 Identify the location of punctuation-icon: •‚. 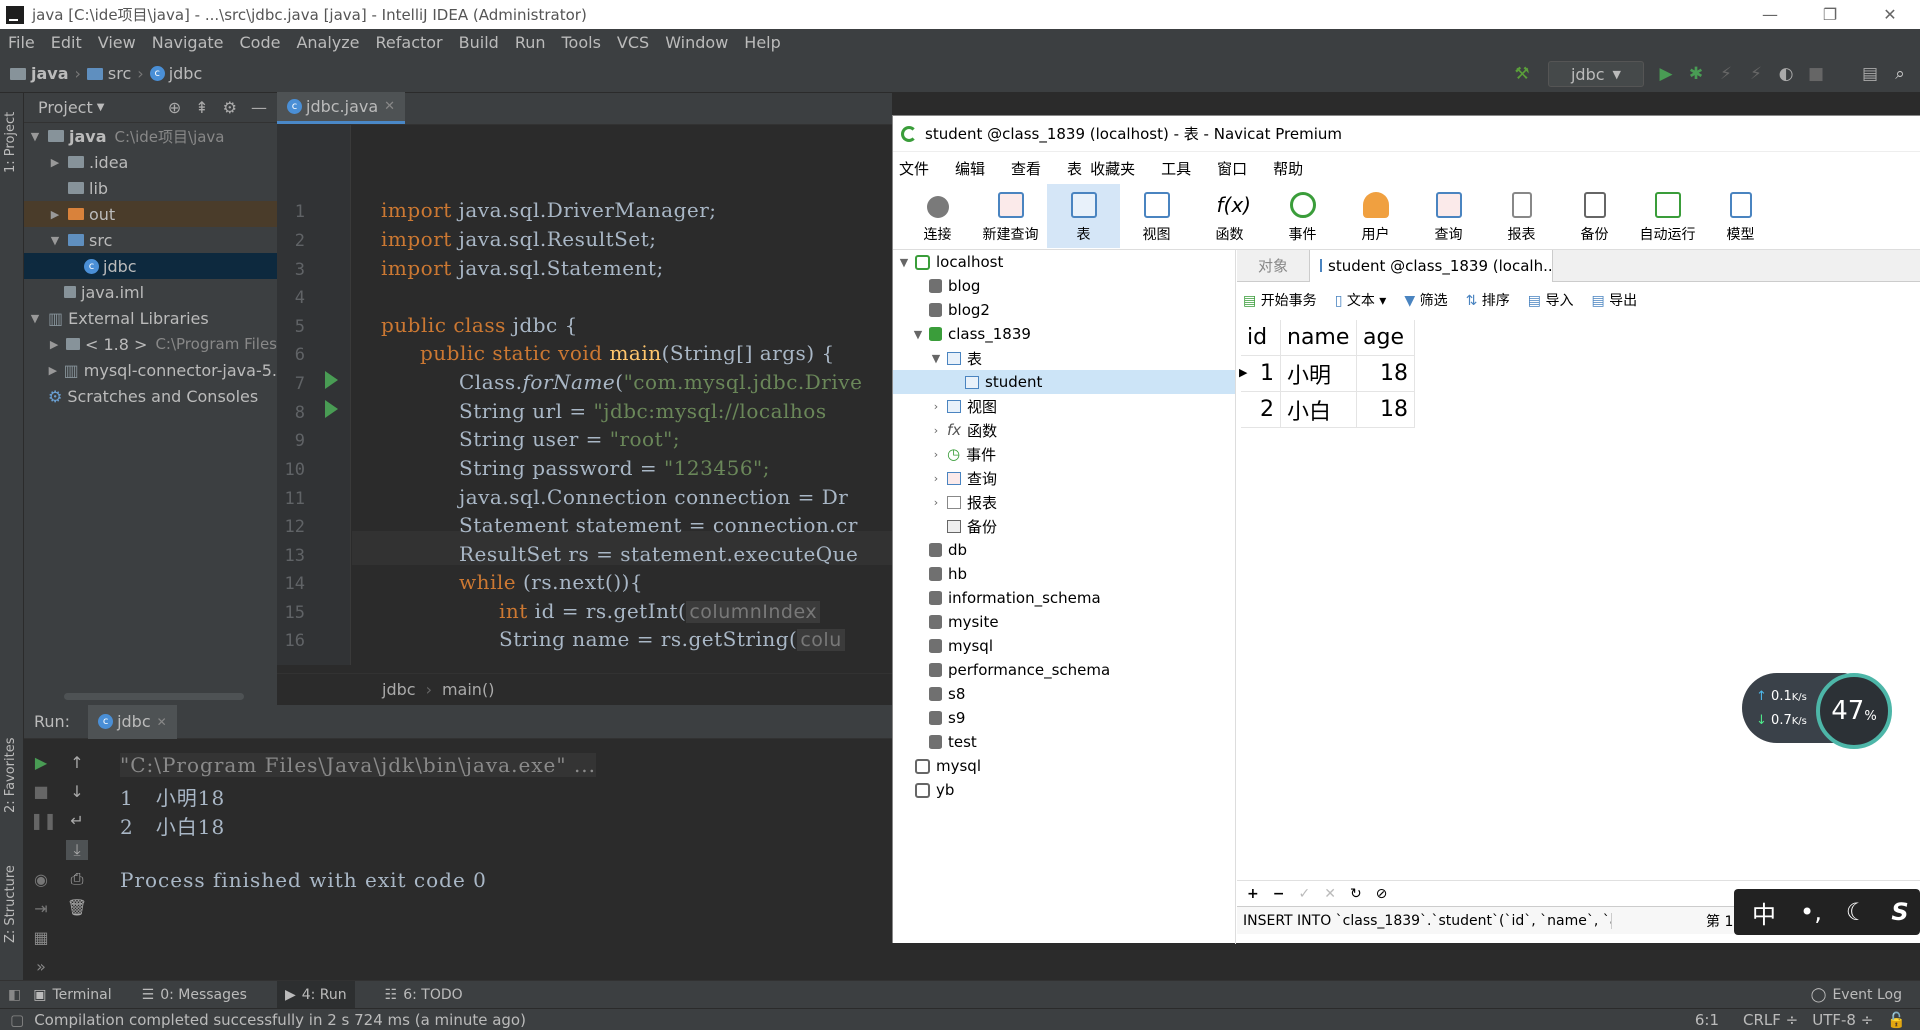
(1811, 912).